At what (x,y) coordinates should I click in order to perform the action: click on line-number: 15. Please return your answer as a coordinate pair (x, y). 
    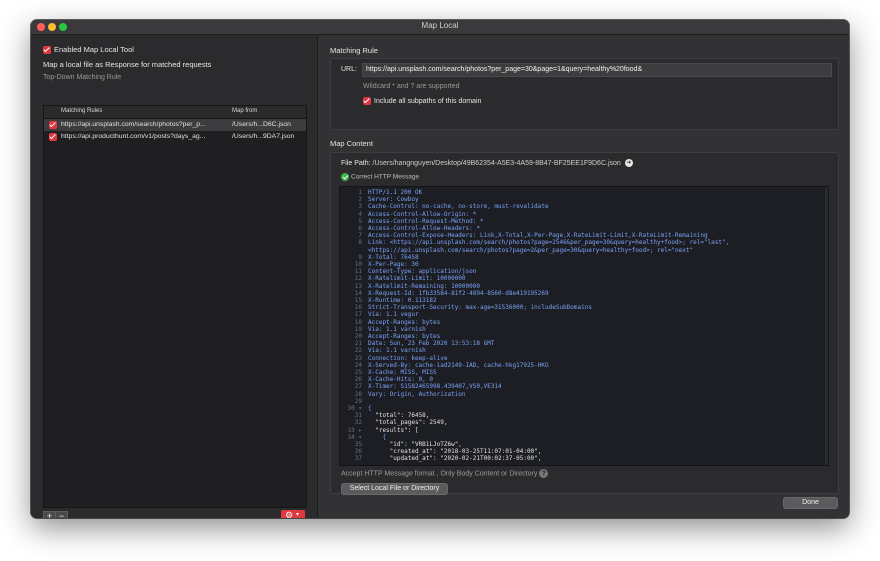
    Looking at the image, I should click on (358, 300).